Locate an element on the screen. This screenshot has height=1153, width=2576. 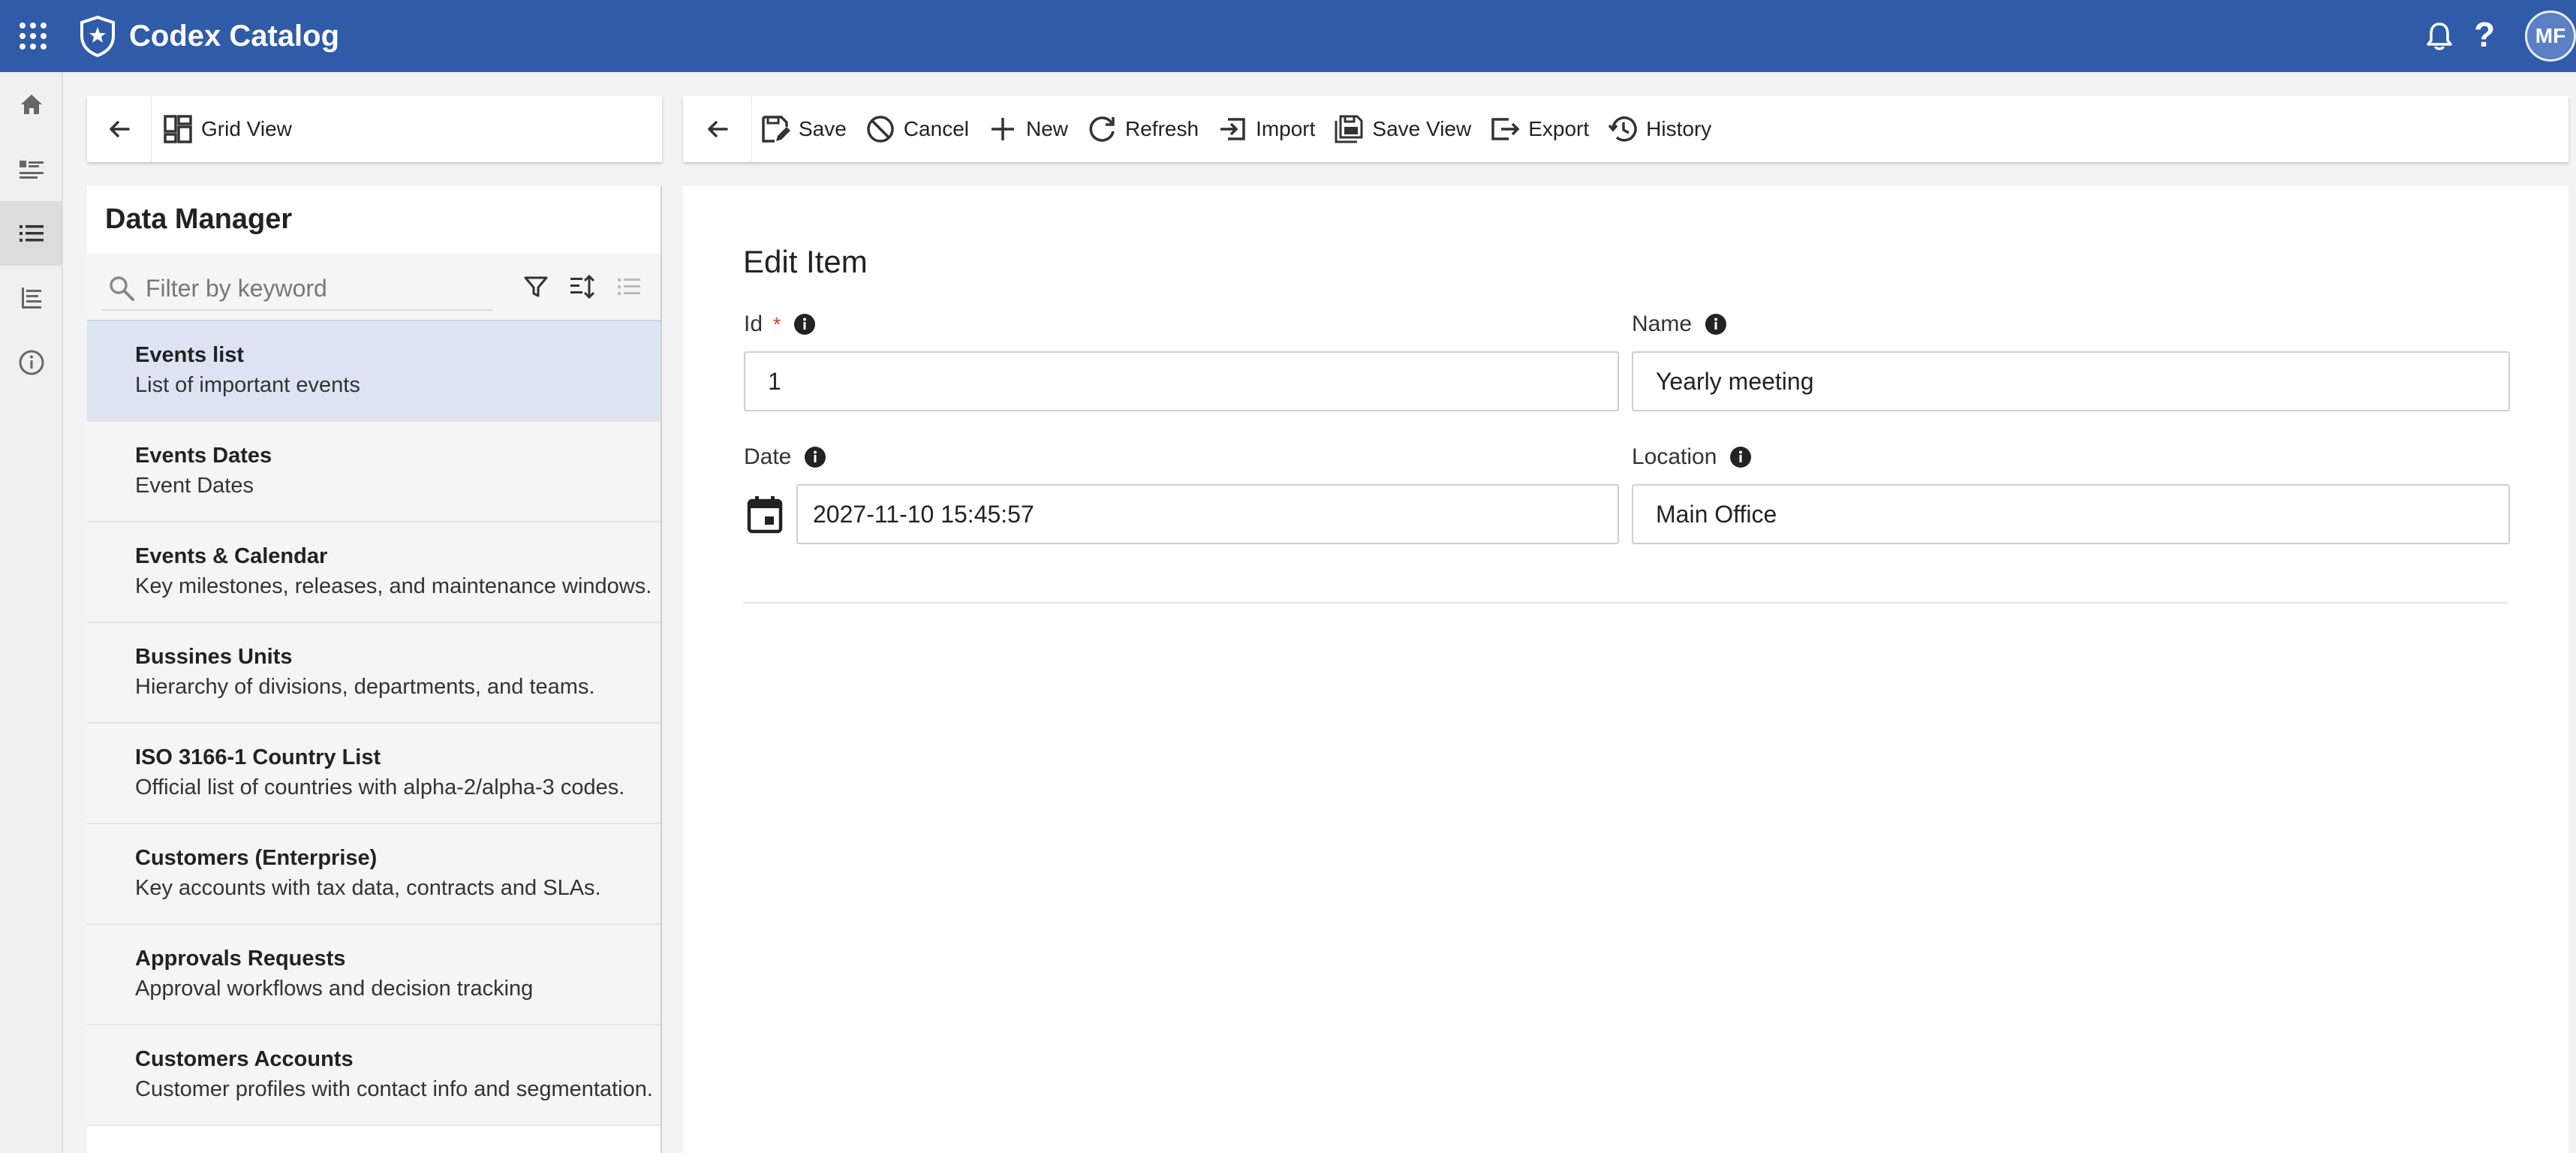
list-item-title: Events & Calendar is located at coordinates (232, 556).